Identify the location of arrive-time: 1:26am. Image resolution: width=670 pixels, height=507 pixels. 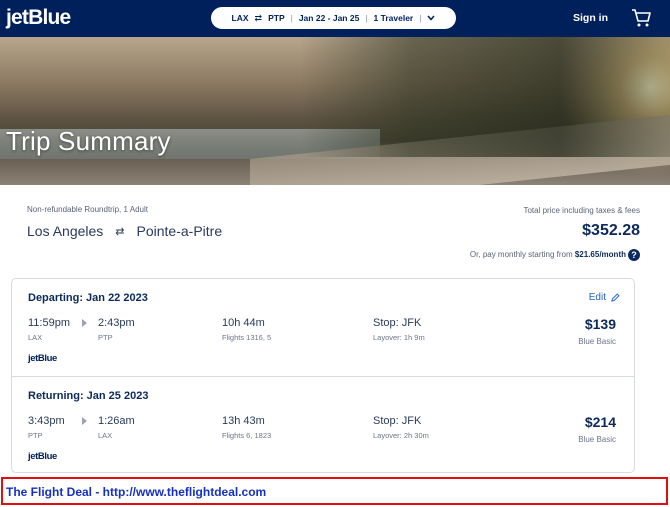
(116, 421).